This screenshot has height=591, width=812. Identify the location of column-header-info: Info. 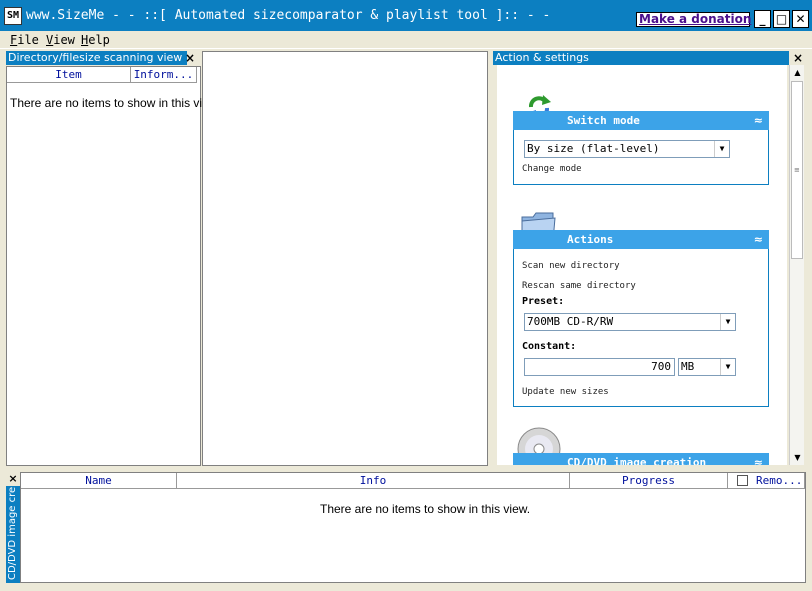
(373, 481).